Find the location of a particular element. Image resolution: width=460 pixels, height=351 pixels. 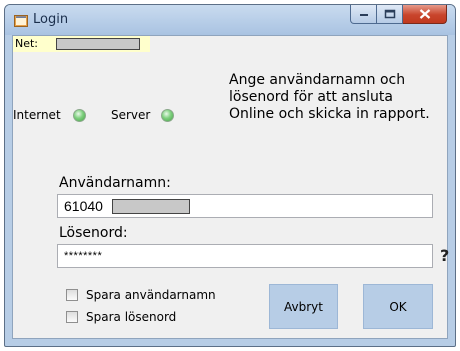

save-password-checkbox is located at coordinates (72, 317).